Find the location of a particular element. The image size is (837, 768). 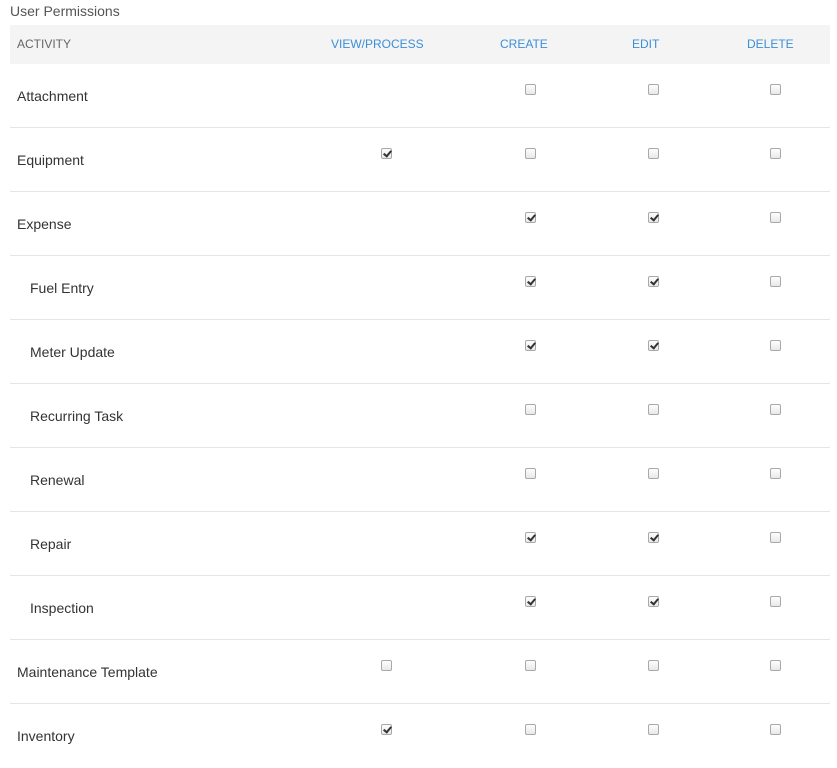

activity-label: Renewal is located at coordinates (57, 480).